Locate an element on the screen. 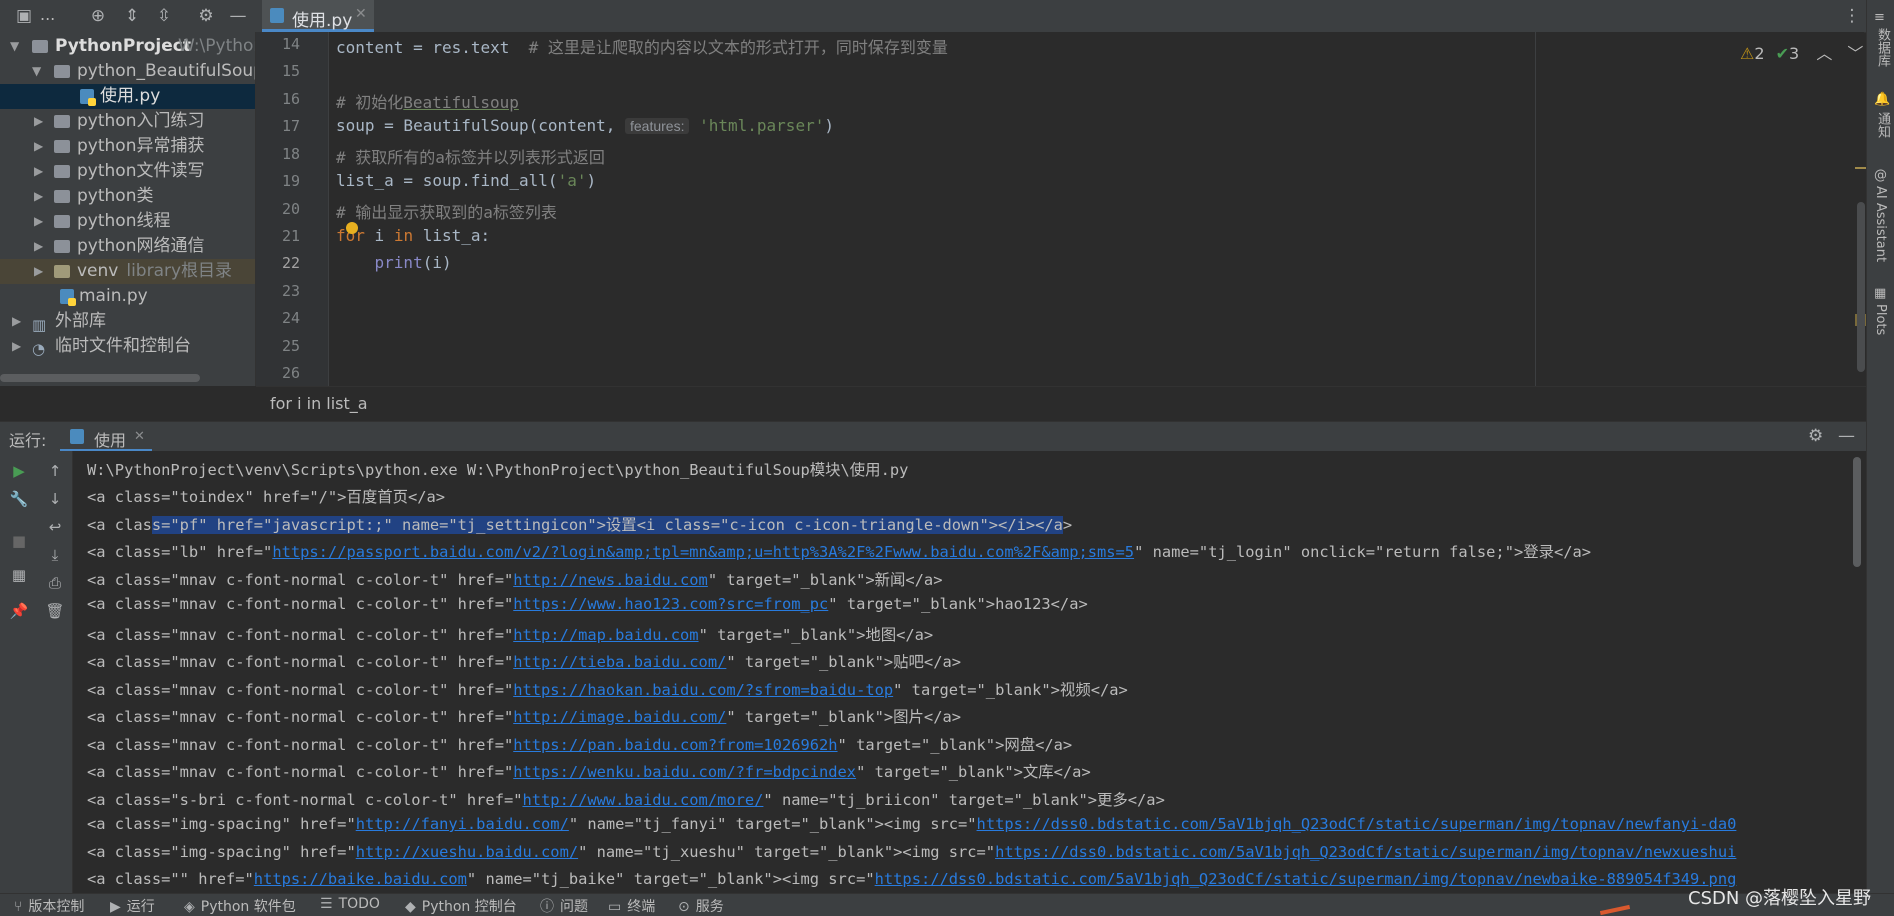 The height and width of the screenshot is (916, 1894). tool-window-problems: ⓘ 问题 is located at coordinates (564, 906).